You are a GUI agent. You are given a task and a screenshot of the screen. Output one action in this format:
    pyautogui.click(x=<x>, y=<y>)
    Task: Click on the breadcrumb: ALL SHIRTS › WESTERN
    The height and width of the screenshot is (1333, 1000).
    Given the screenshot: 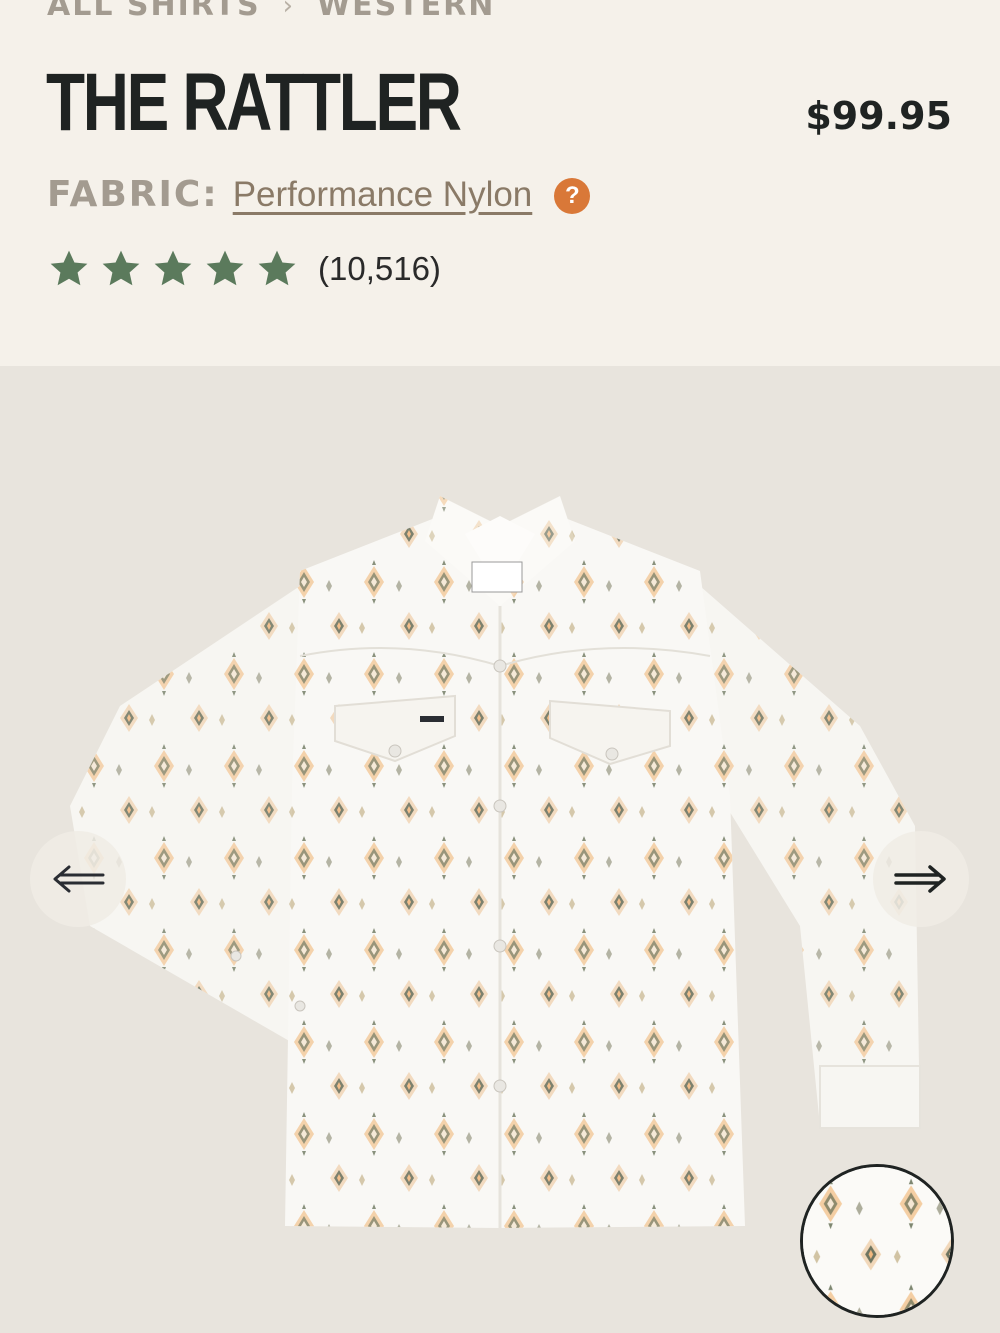 What is the action you would take?
    pyautogui.click(x=271, y=11)
    